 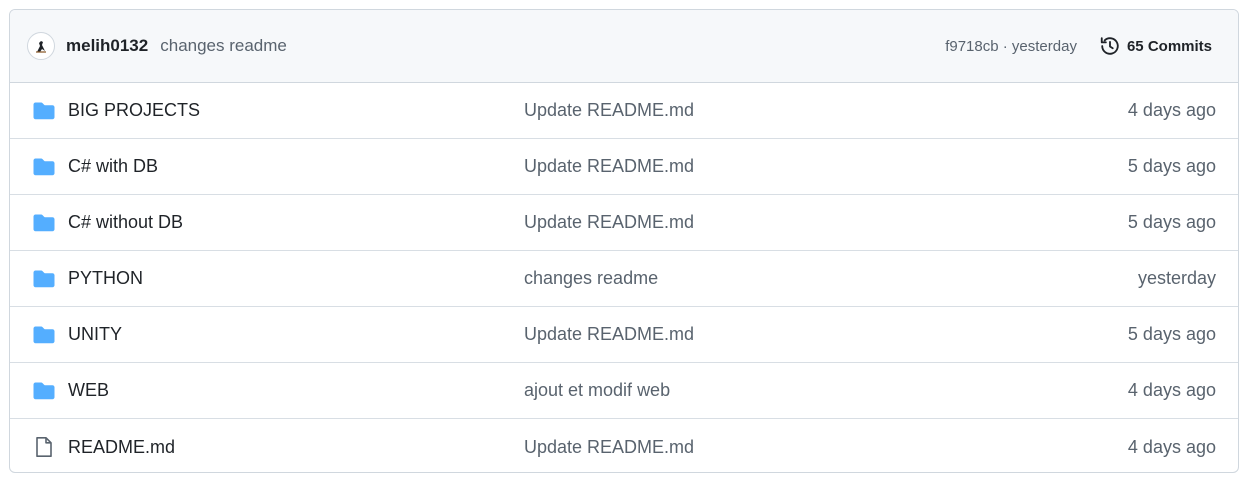 I want to click on file-commit-date: yesterday, so click(x=1176, y=278).